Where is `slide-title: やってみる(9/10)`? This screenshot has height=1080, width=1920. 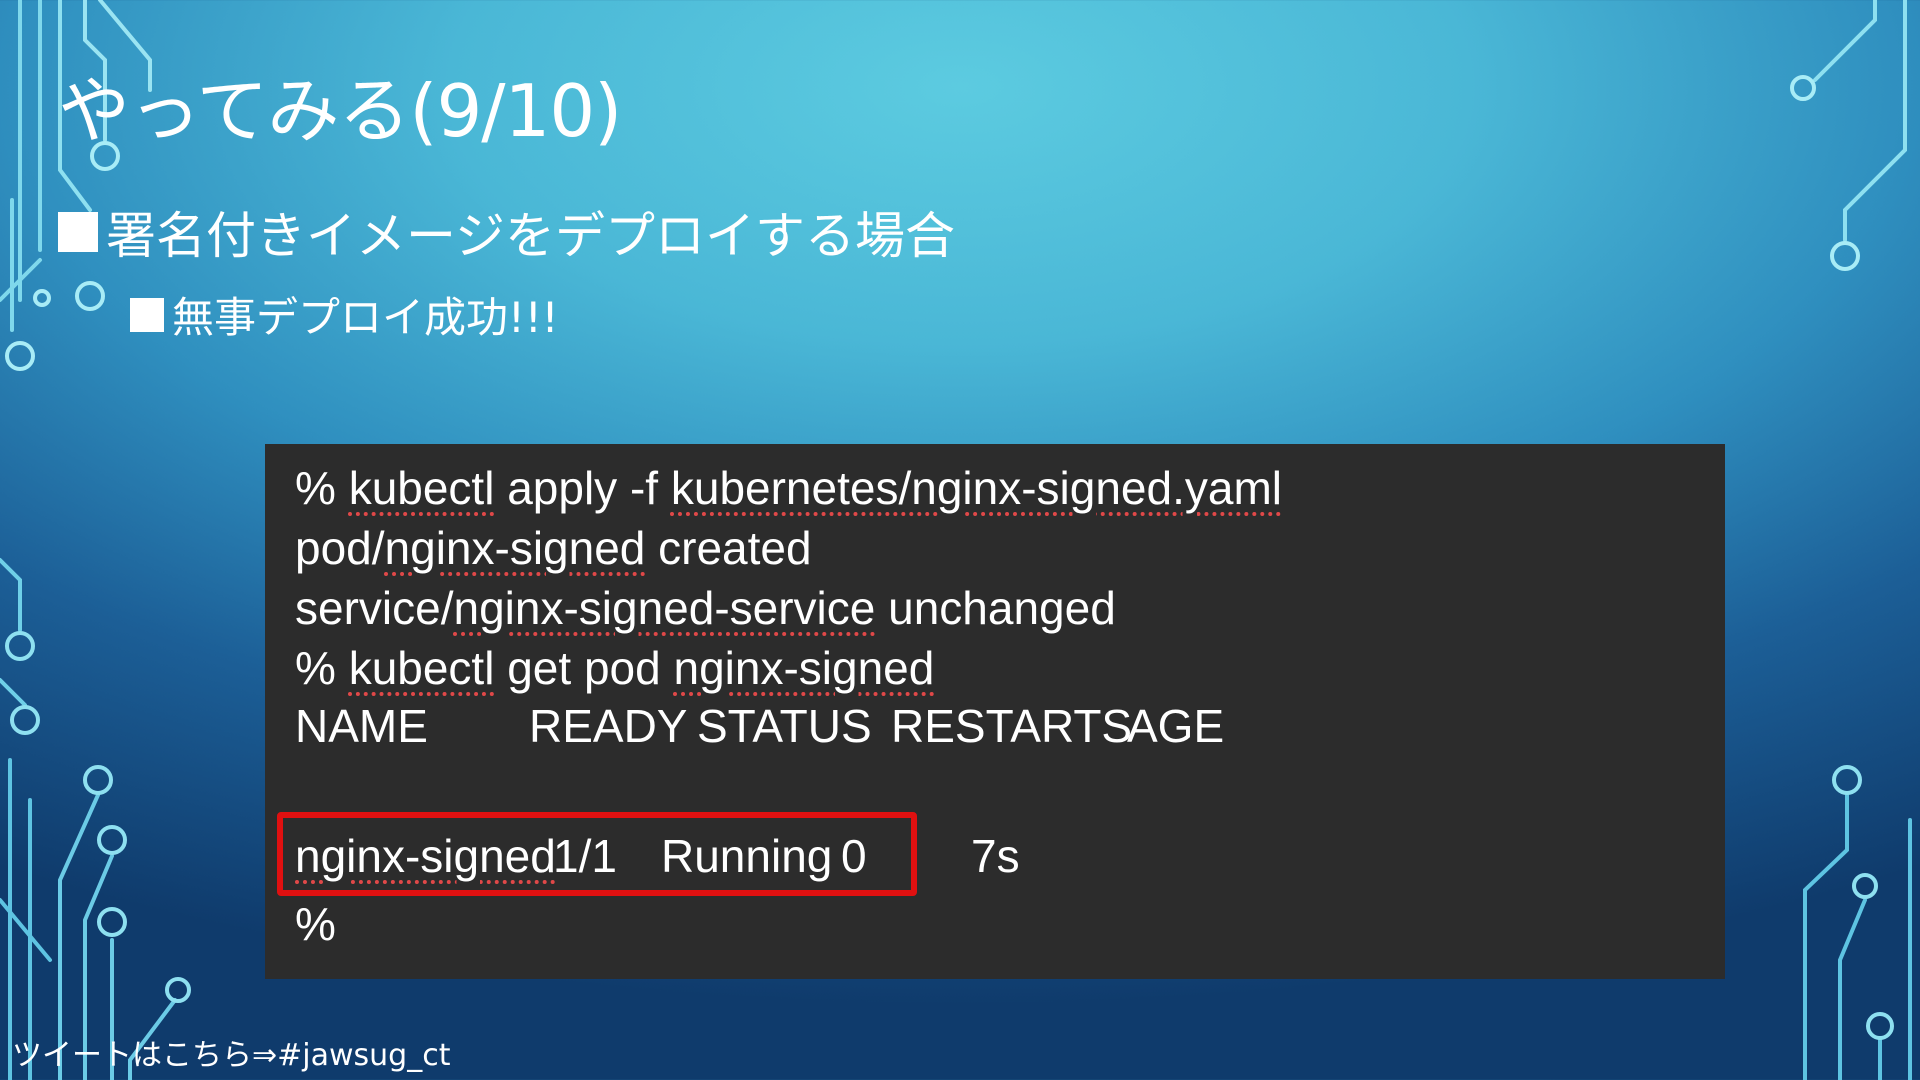 slide-title: やってみる(9/10) is located at coordinates (340, 111).